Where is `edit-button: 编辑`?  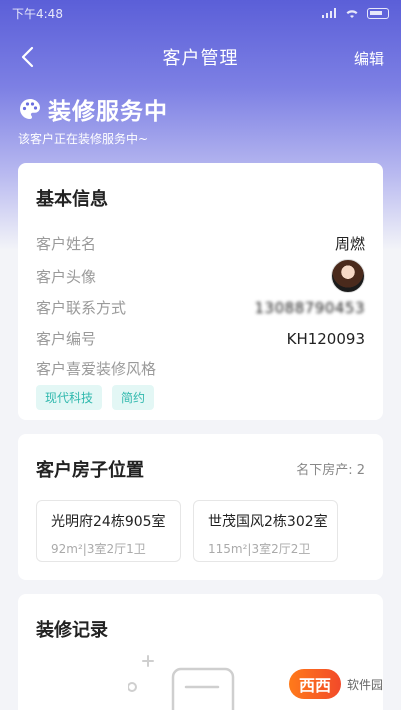 edit-button: 编辑 is located at coordinates (369, 58).